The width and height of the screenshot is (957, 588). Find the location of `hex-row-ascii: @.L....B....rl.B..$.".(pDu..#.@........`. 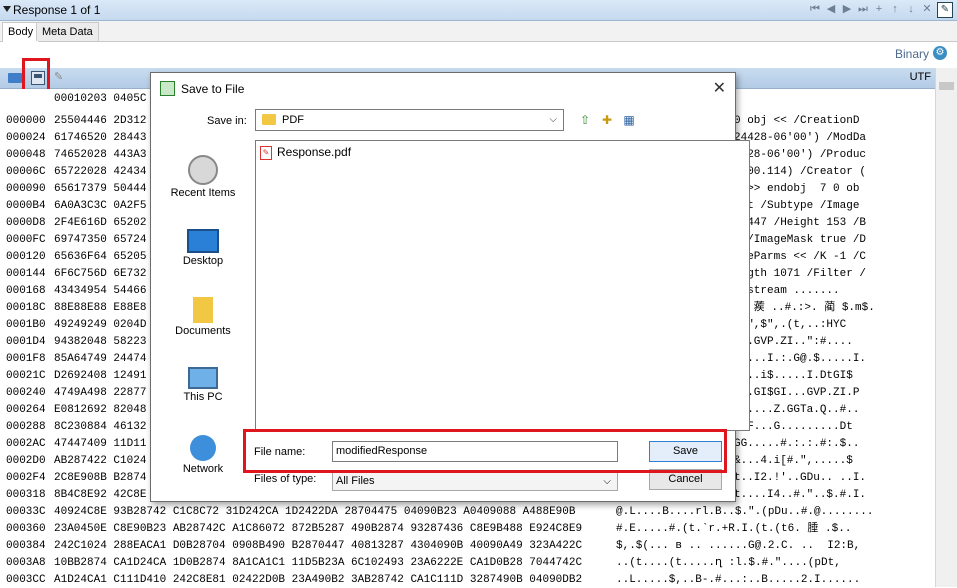

hex-row-ascii: @.L....B....rl.B..$.".(pDu..#.@........ is located at coordinates (745, 512).